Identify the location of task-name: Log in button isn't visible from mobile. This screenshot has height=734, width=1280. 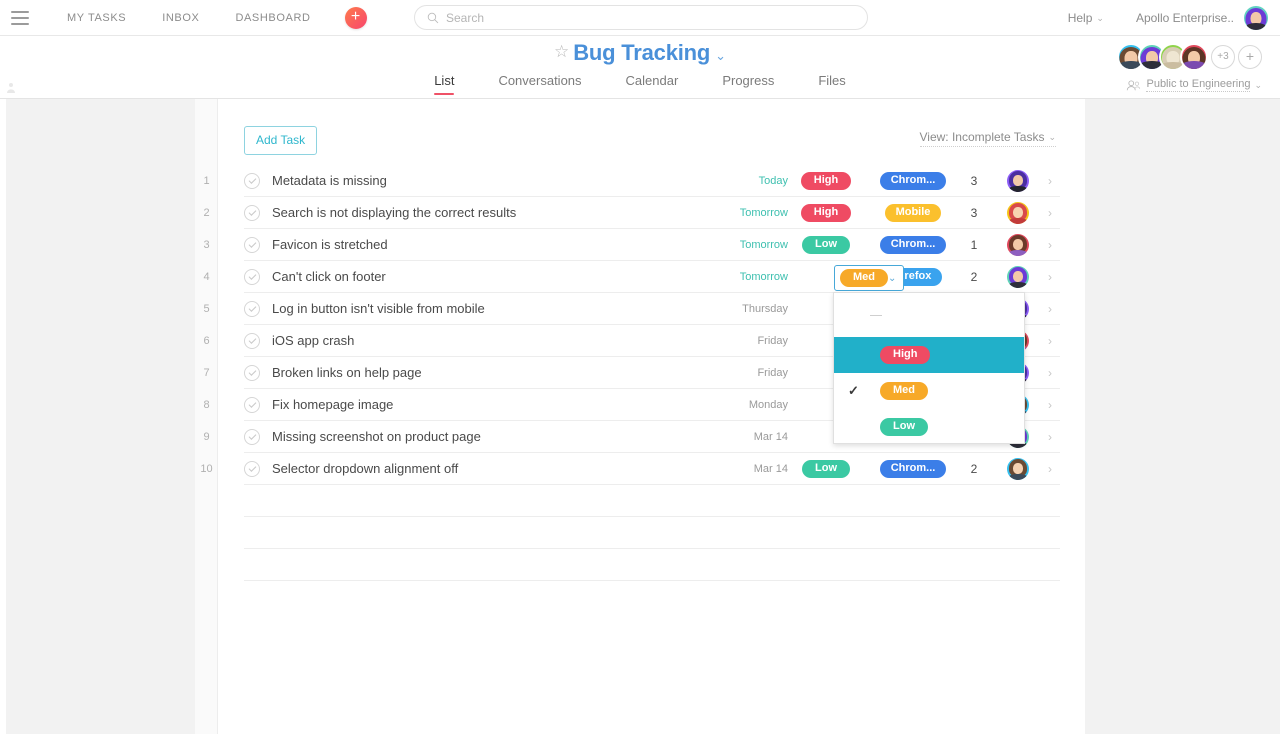
(490, 308).